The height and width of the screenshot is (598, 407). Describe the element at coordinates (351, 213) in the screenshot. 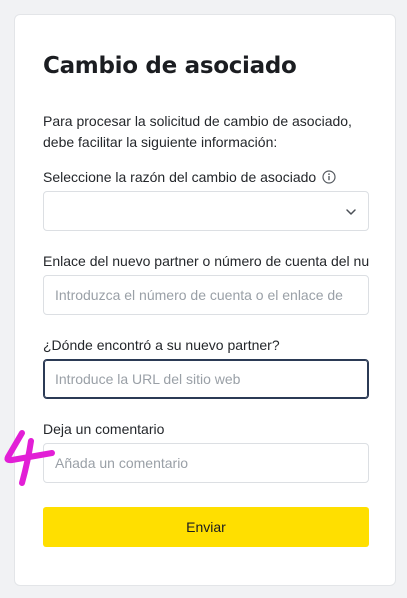

I see `chevron-down-icon` at that location.